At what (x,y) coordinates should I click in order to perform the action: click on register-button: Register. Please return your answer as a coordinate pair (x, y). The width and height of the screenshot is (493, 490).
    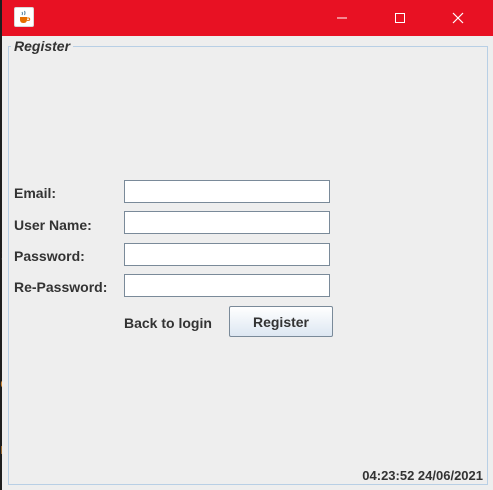
    Looking at the image, I should click on (281, 321).